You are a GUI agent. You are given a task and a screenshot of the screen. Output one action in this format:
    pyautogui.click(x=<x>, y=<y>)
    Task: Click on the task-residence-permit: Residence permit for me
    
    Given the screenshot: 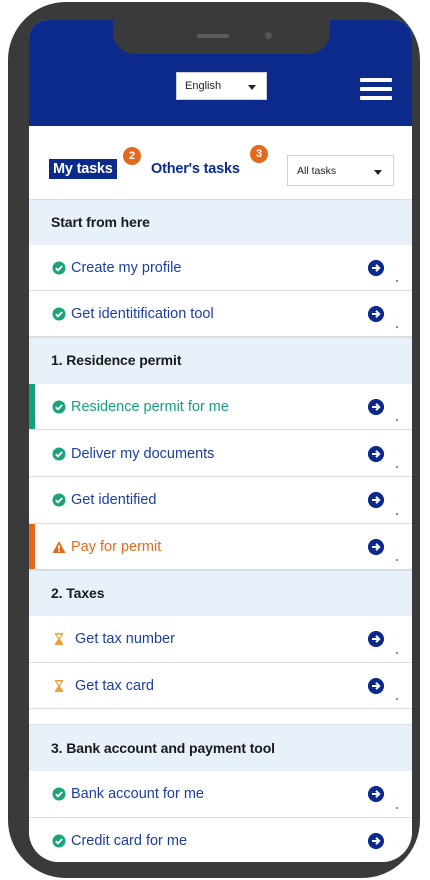 What is the action you would take?
    pyautogui.click(x=220, y=407)
    